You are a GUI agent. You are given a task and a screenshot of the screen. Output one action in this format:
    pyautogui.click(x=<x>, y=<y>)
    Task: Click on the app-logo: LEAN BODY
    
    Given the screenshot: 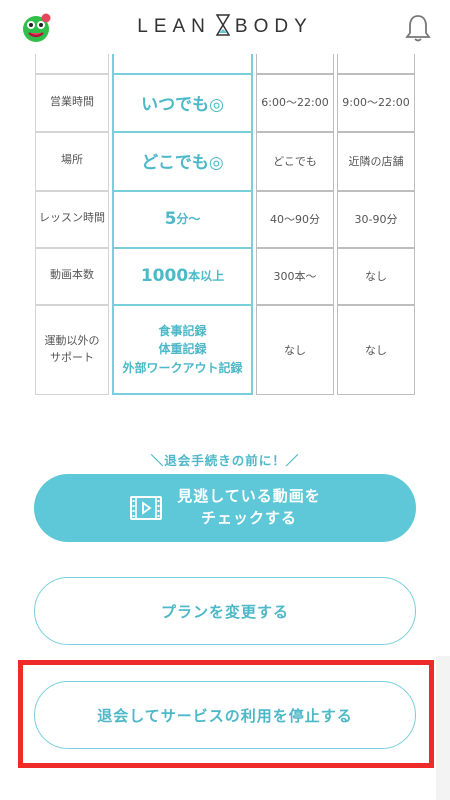 What is the action you would take?
    pyautogui.click(x=225, y=26)
    